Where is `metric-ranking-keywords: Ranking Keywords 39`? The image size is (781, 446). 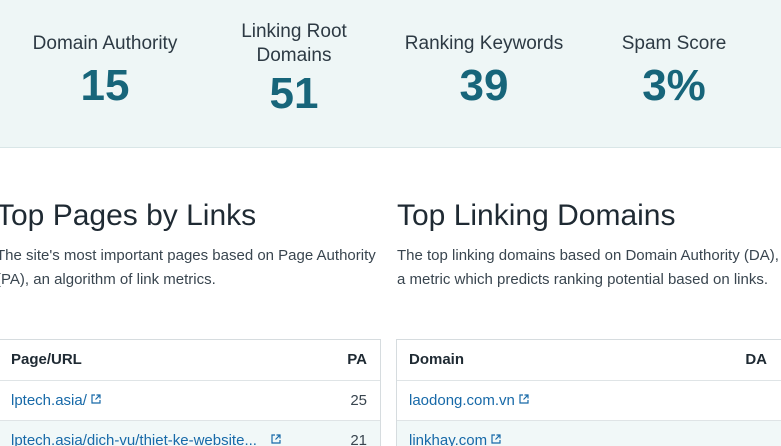 metric-ranking-keywords: Ranking Keywords 39 is located at coordinates (484, 55).